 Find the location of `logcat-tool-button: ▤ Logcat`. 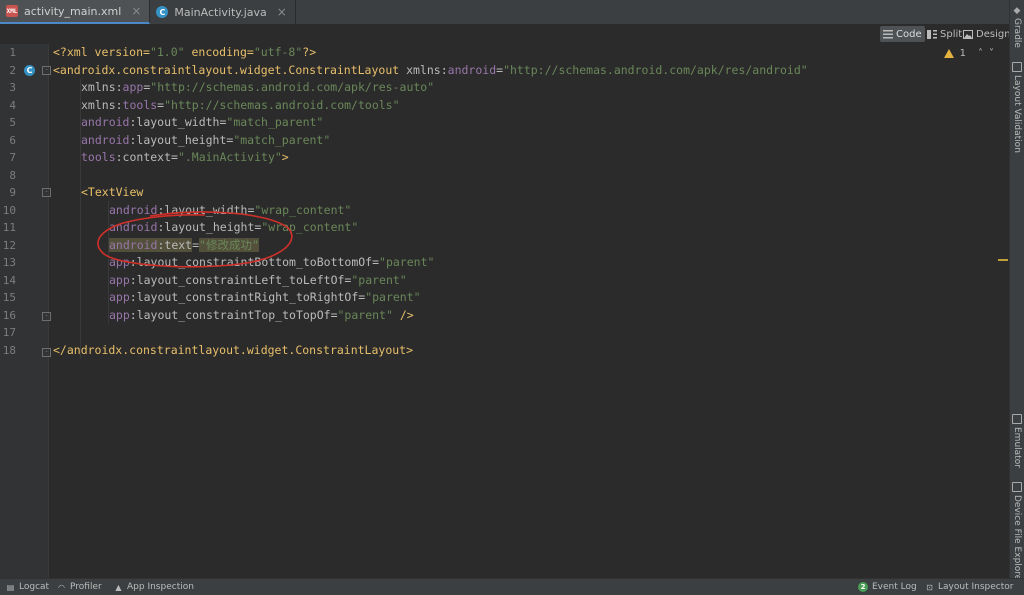

logcat-tool-button: ▤ Logcat is located at coordinates (27, 587).